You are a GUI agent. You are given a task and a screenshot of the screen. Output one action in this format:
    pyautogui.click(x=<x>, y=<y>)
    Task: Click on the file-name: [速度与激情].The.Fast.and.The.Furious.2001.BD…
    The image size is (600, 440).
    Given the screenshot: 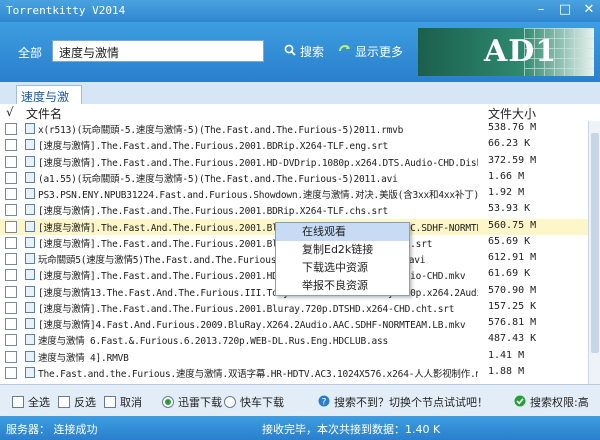 What is the action you would take?
    pyautogui.click(x=213, y=212)
    